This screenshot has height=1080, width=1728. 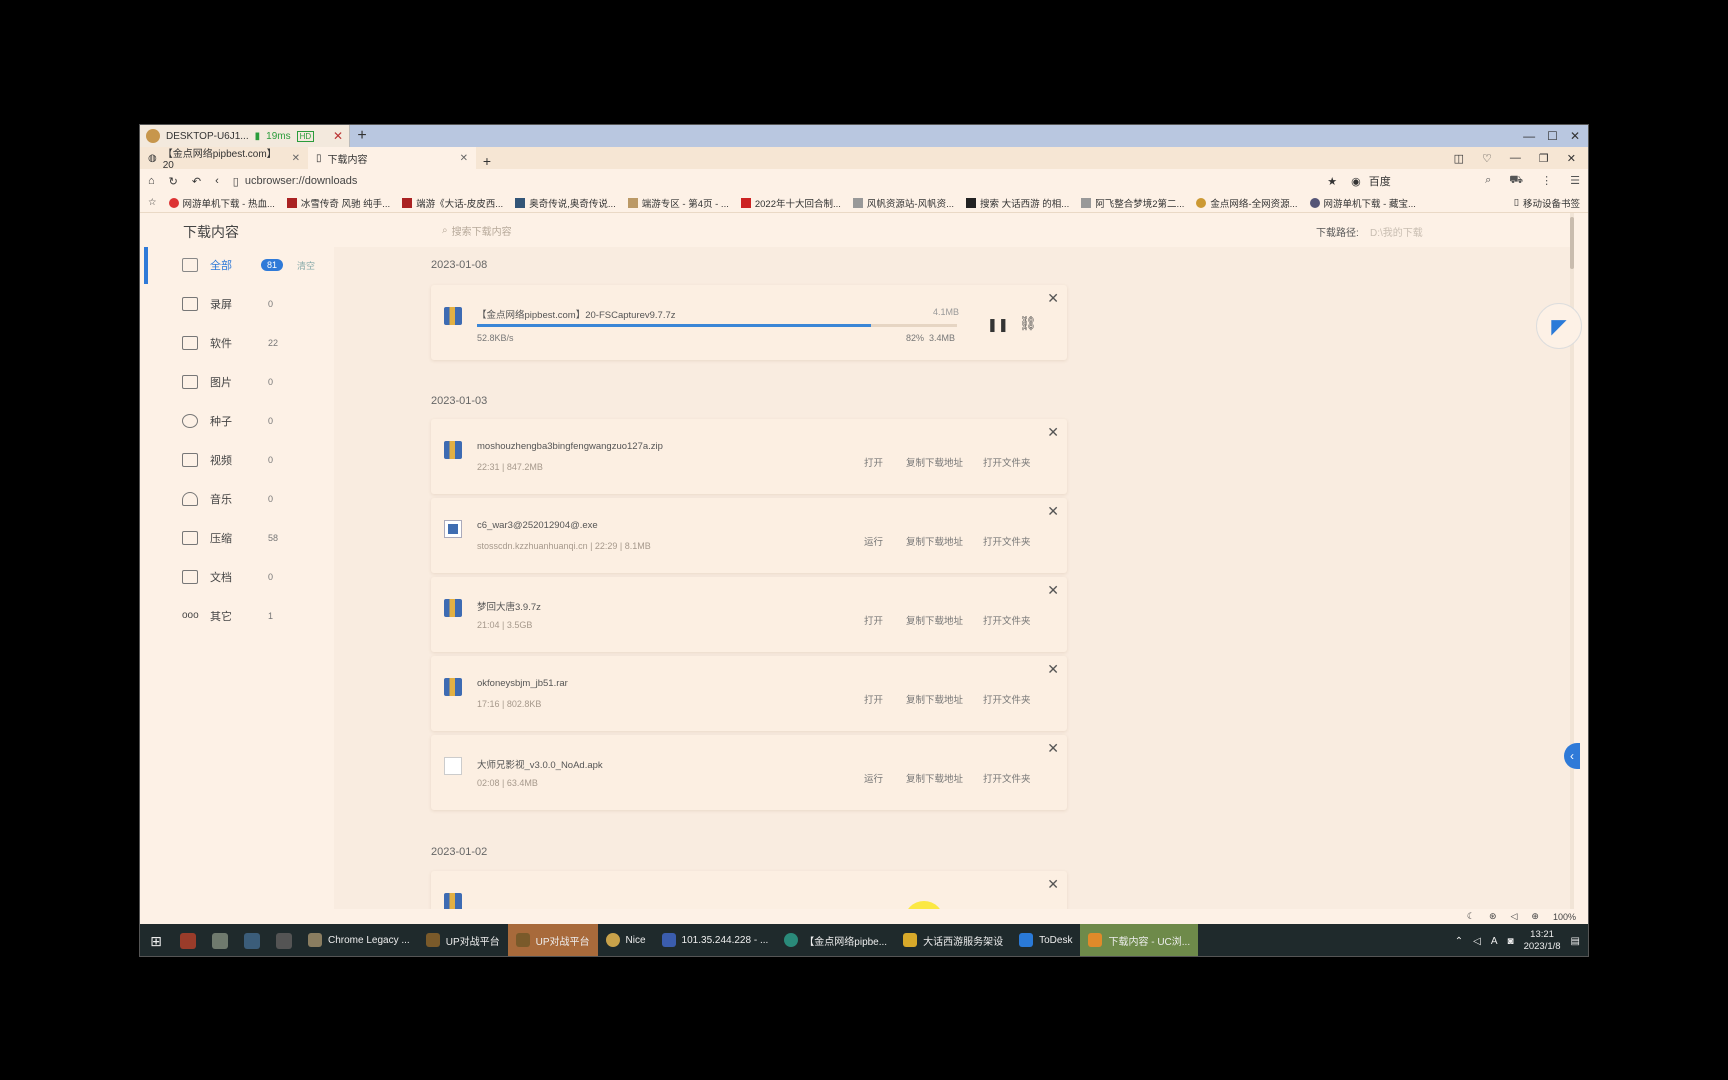 What do you see at coordinates (245, 136) in the screenshot?
I see `remote-session-tab: DESKTOP-U6J1... ▮ 19ms HD ✕` at bounding box center [245, 136].